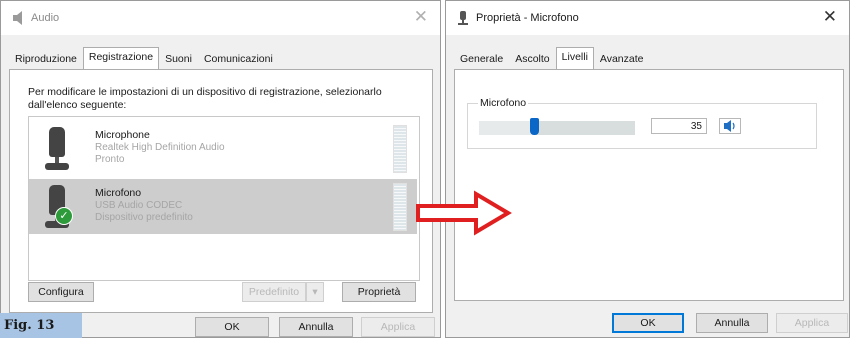  I want to click on tab-suoni: Suoni, so click(178, 60).